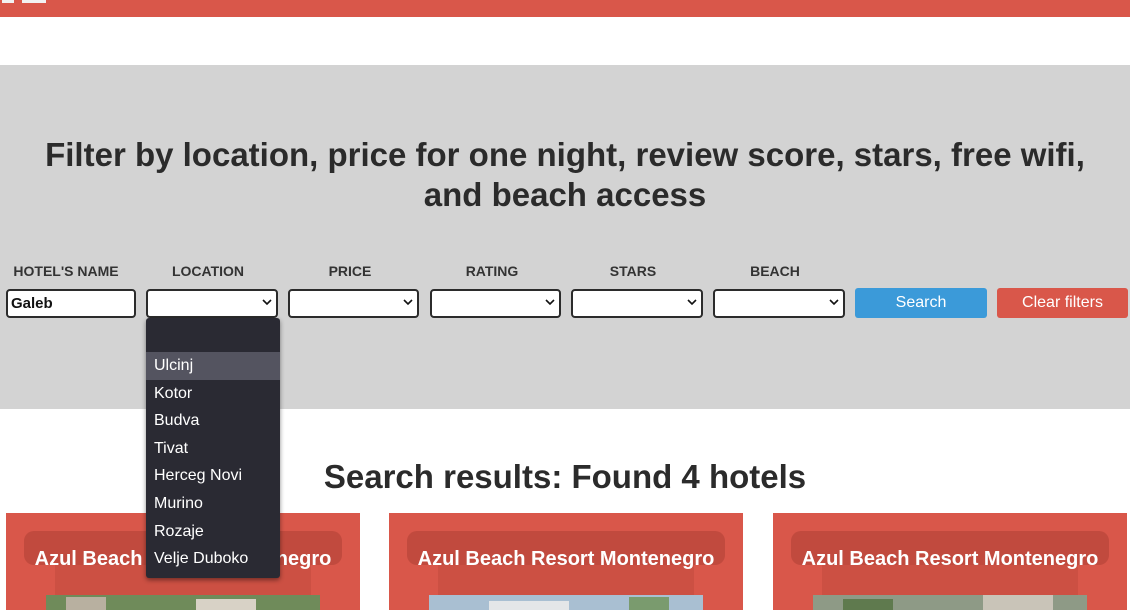 The height and width of the screenshot is (610, 1130). Describe the element at coordinates (213, 559) in the screenshot. I see `location-option-velje-duboko: Velje Duboko` at that location.